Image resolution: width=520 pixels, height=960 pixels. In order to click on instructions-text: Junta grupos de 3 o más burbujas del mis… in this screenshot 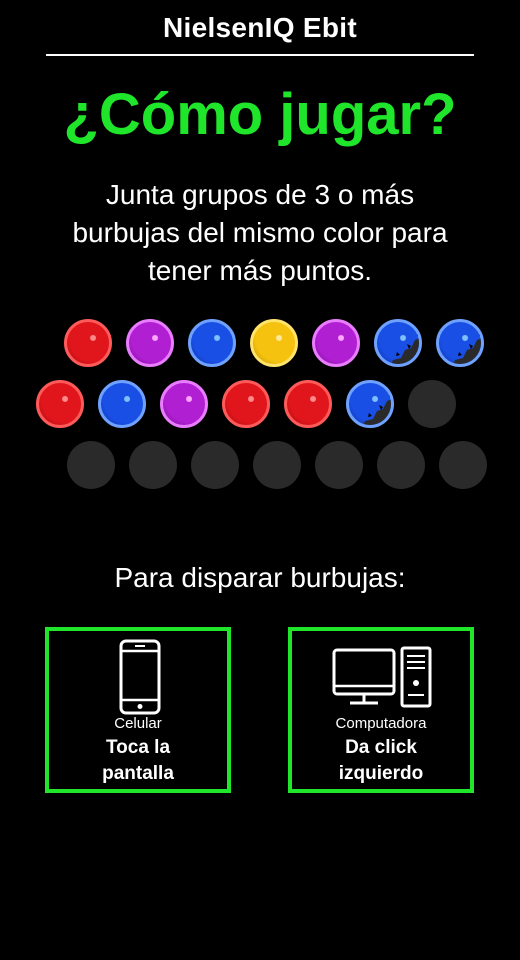, I will do `click(260, 232)`.